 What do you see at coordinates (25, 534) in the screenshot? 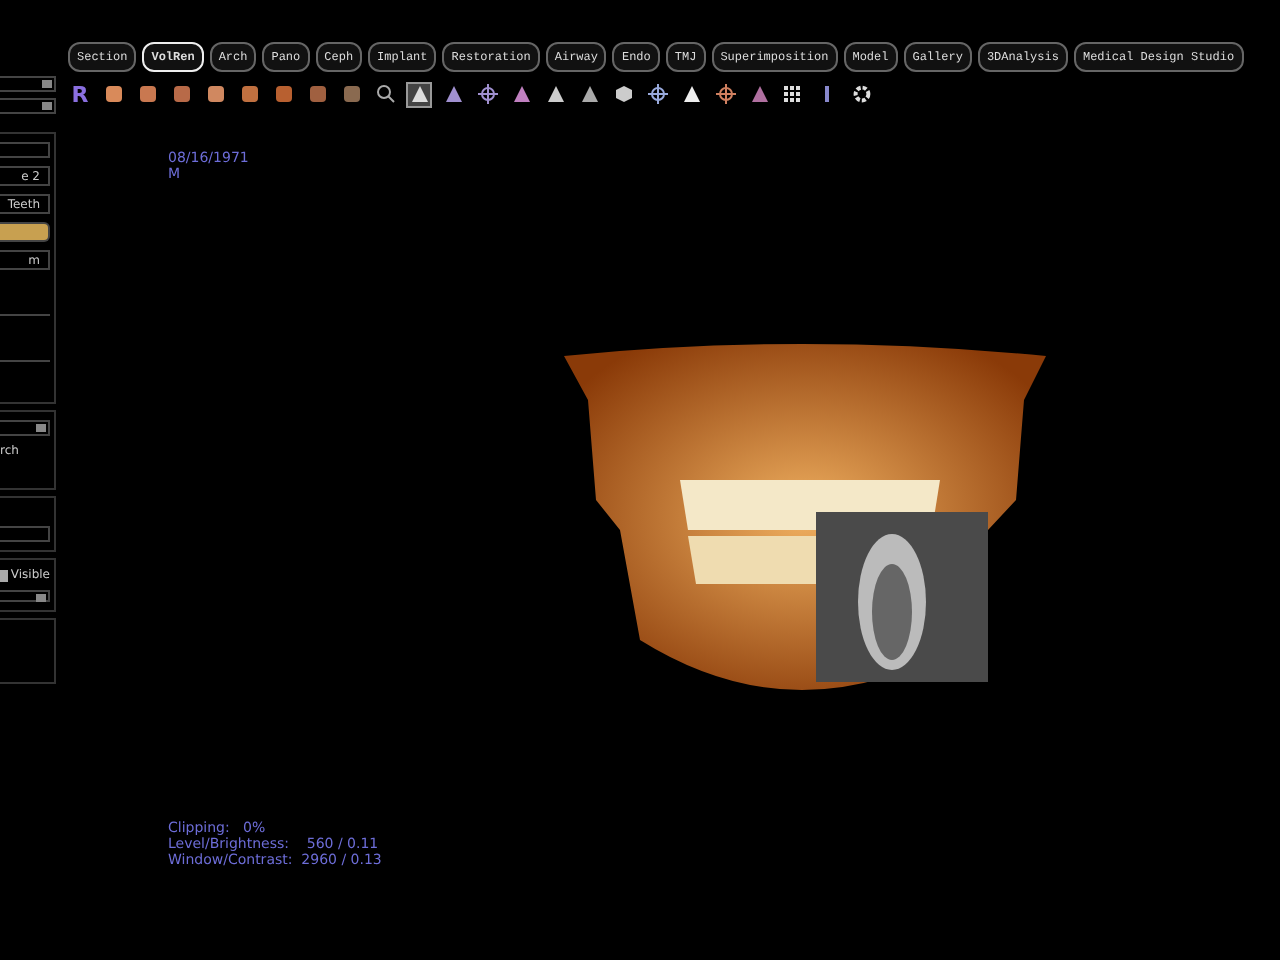
I see `input-field` at bounding box center [25, 534].